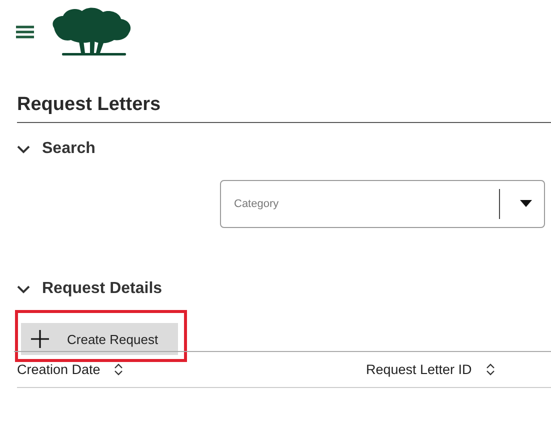 The image size is (551, 431). What do you see at coordinates (99, 339) in the screenshot?
I see `create-request-button: Create Request` at bounding box center [99, 339].